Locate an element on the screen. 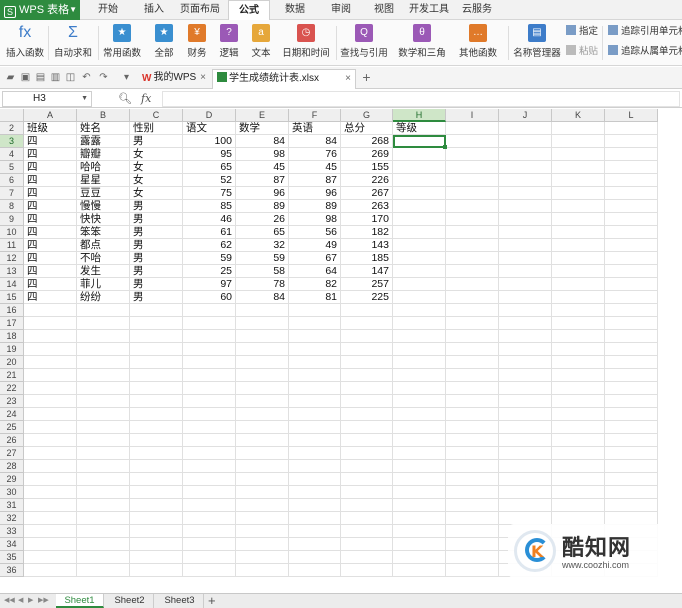  close-icon: × is located at coordinates (348, 79).